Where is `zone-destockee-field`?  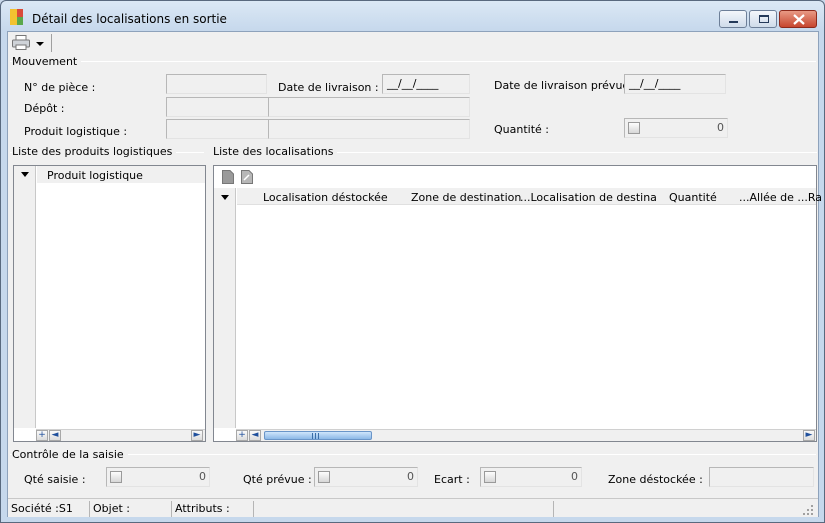 zone-destockee-field is located at coordinates (761, 477).